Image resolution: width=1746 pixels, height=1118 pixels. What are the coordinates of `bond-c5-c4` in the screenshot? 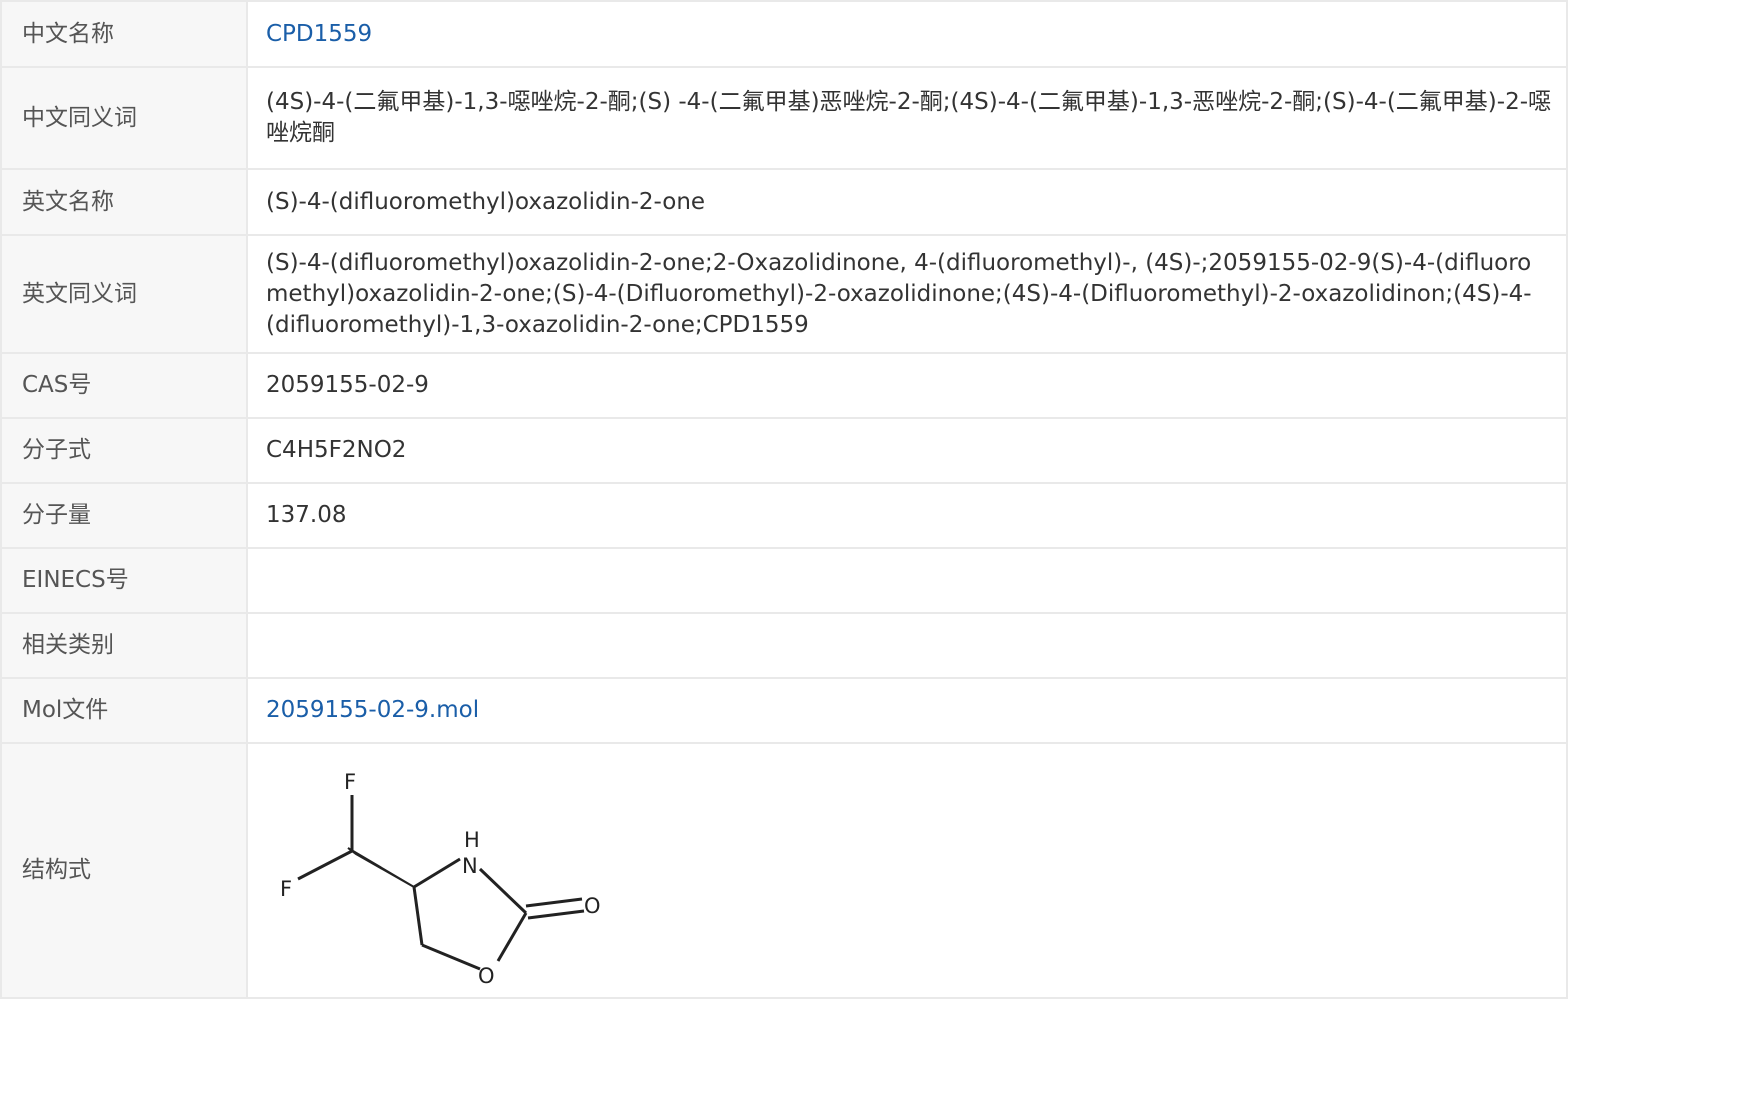 It's located at (418, 915).